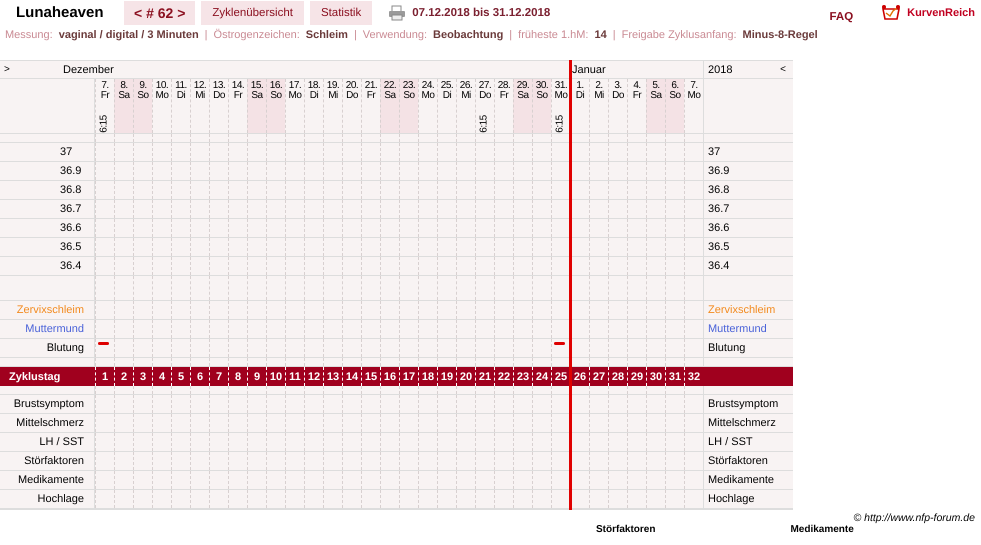  Describe the element at coordinates (466, 86) in the screenshot. I see `day-date: 26.` at that location.